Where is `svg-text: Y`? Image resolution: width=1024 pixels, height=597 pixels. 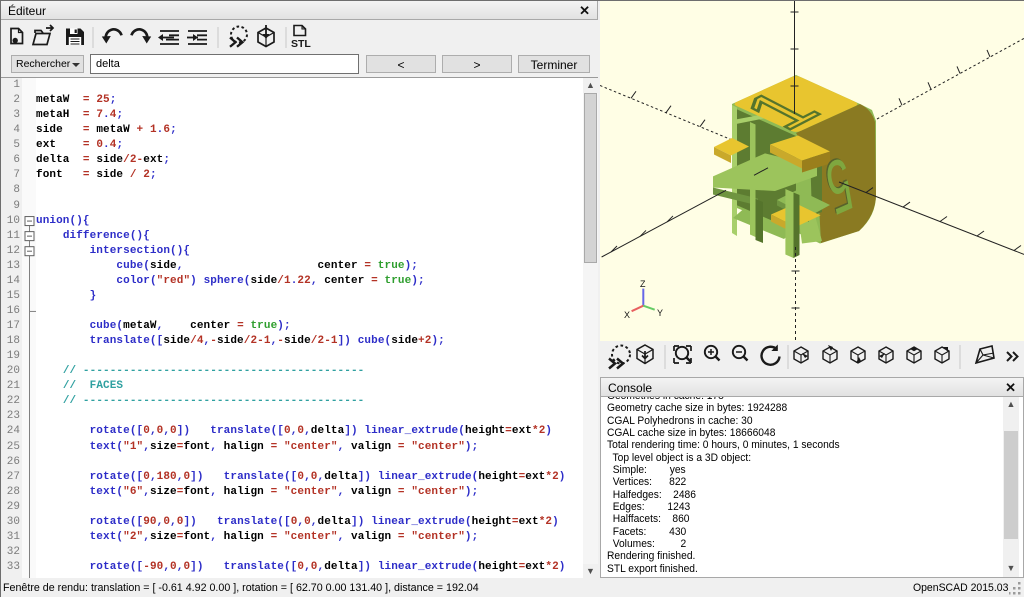 svg-text: Y is located at coordinates (660, 313).